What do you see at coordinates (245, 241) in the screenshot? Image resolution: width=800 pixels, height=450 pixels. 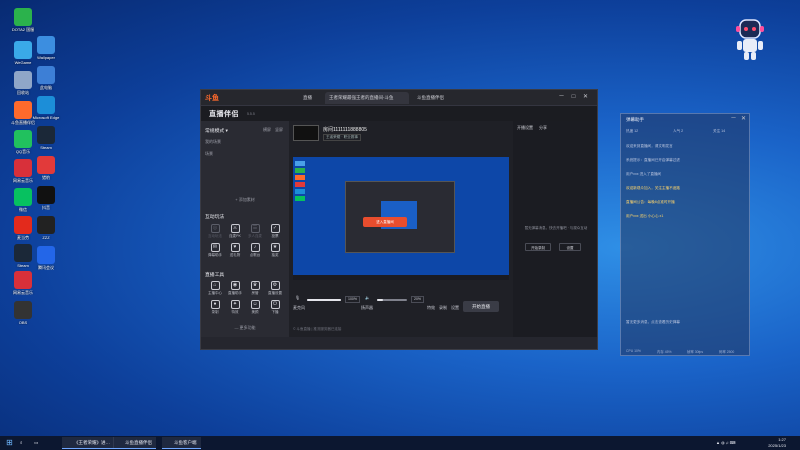 I see `interactive-tools-grid: ◎ 互动玩法 ⚔ 连麦PK ☰ 多人连麦 ✓ 投票 ✉ 弹幕助手 ♥ 送礼物 ♪ 点歌台 ★ 抽奖` at bounding box center [245, 241].